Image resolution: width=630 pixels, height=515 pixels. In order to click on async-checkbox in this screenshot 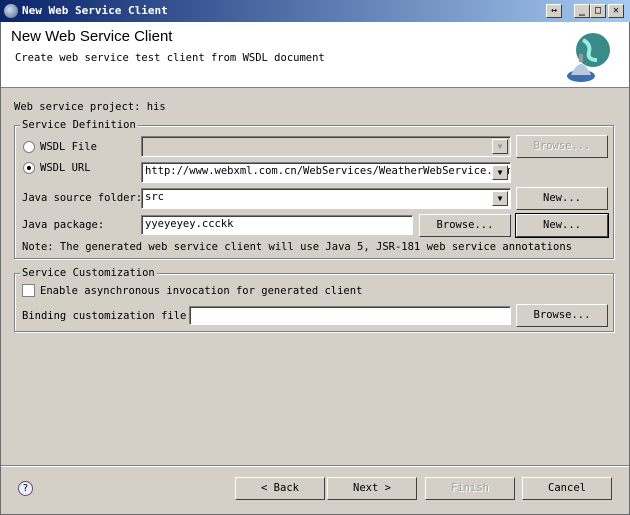, I will do `click(28, 290)`.